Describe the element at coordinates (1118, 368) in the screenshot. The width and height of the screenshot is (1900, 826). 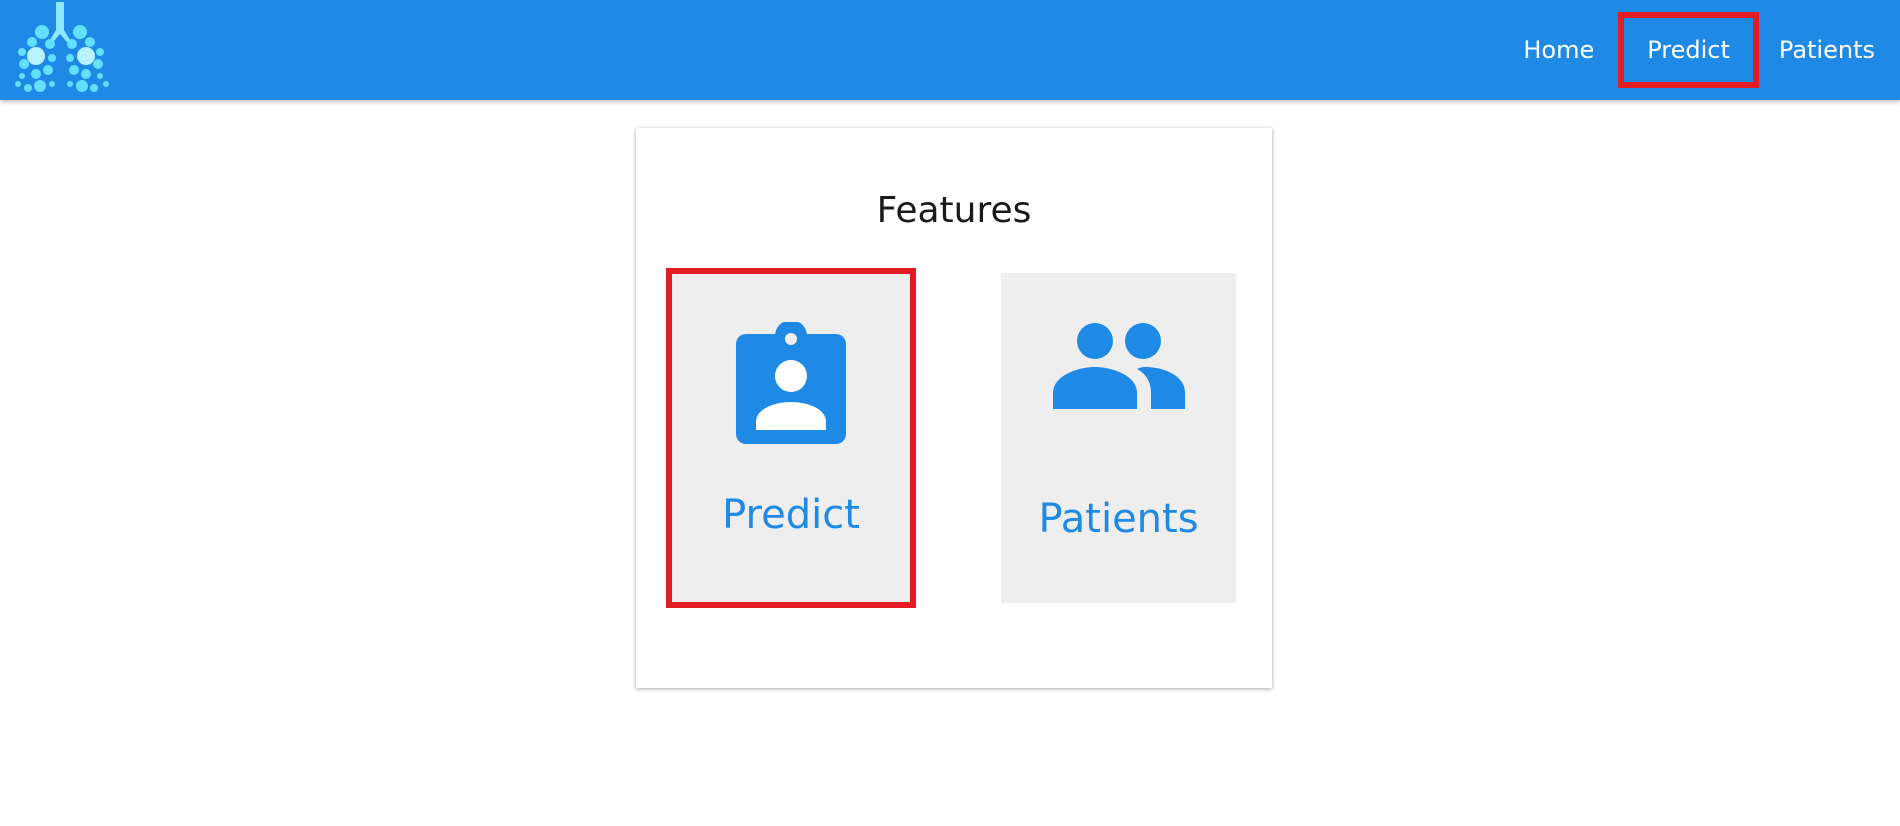
I see `people-icon` at that location.